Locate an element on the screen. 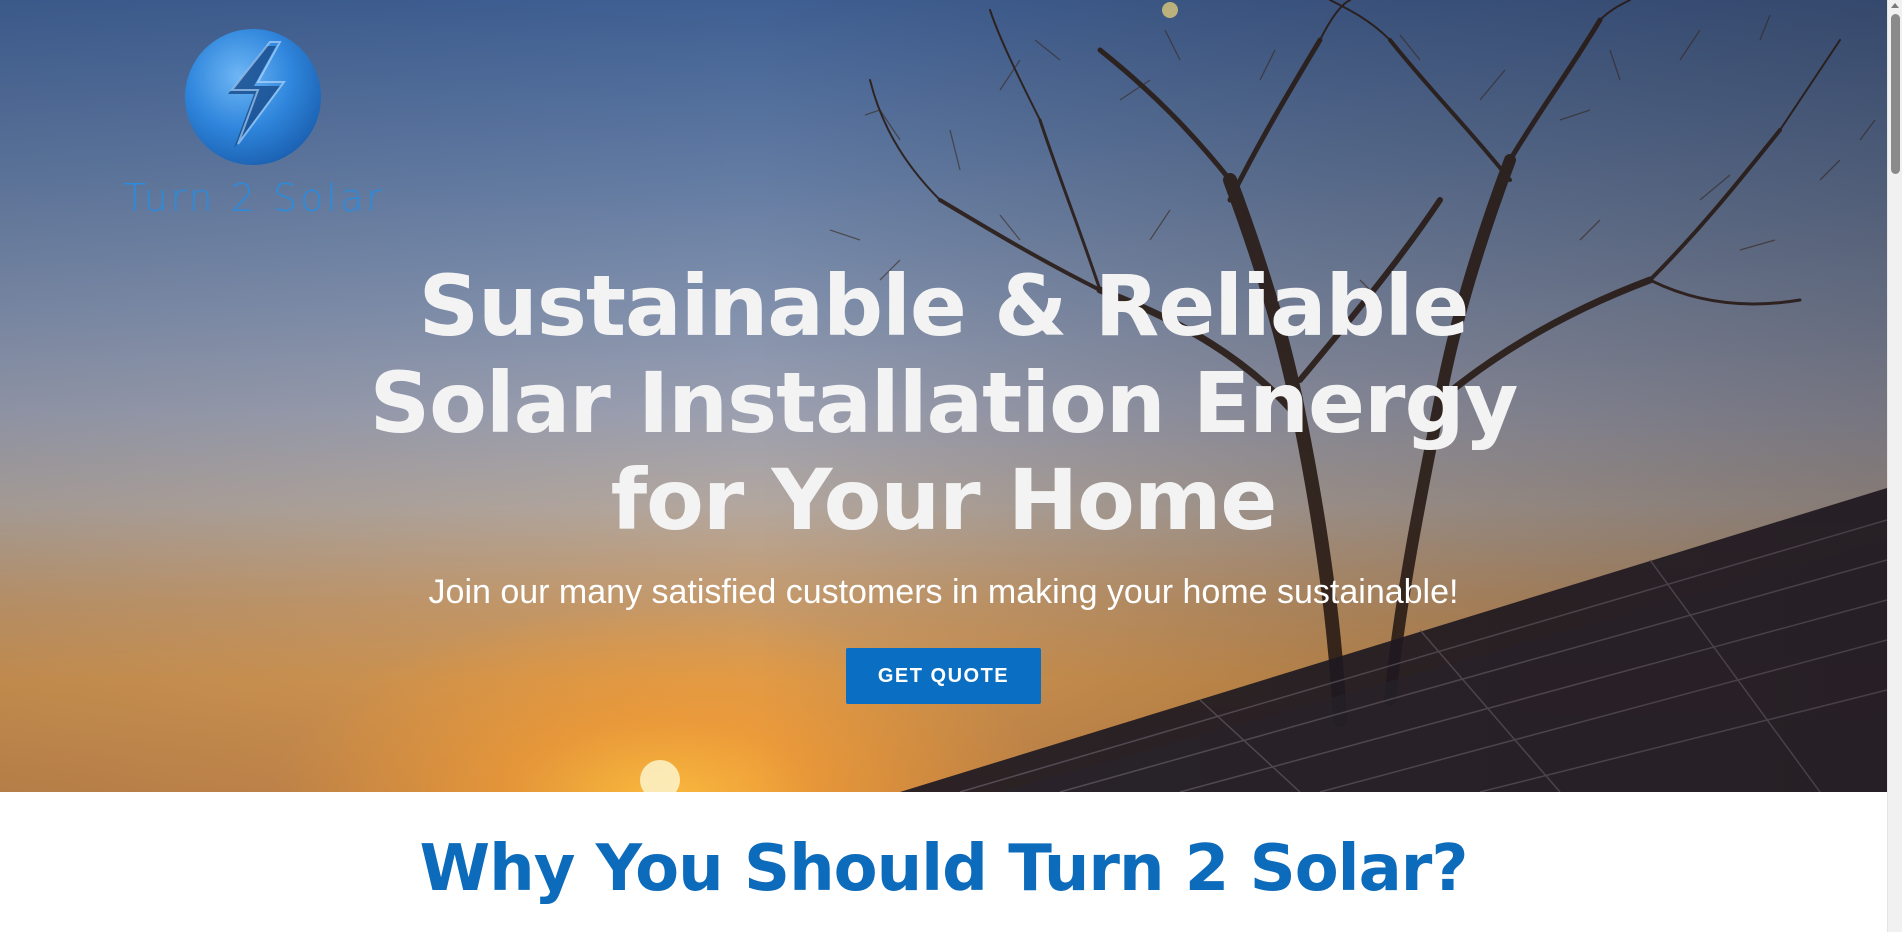  why-section: Why You Should Turn 2 Solar? is located at coordinates (943, 862).